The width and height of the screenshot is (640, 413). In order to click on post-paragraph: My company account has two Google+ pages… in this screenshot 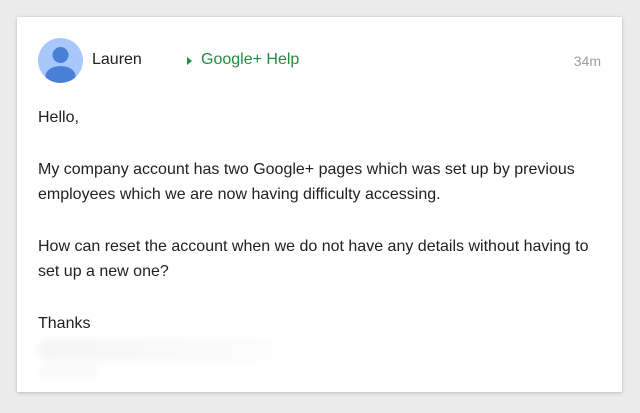, I will do `click(306, 182)`.